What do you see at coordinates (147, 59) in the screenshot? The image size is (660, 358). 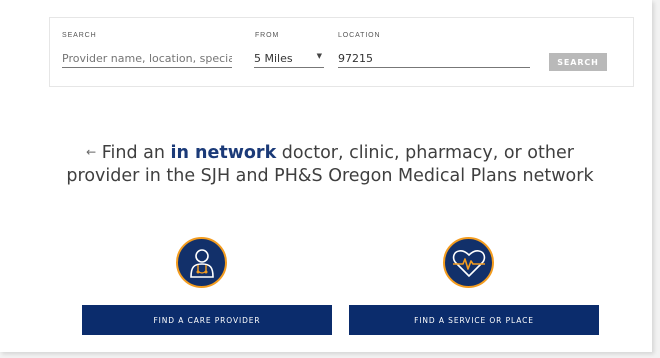 I see `search-input` at bounding box center [147, 59].